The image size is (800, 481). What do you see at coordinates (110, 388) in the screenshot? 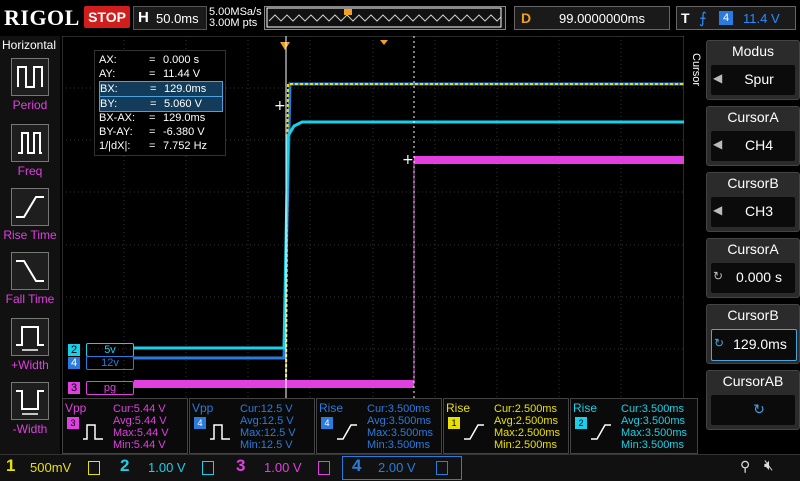
I see `ch3-tag-label: pg` at bounding box center [110, 388].